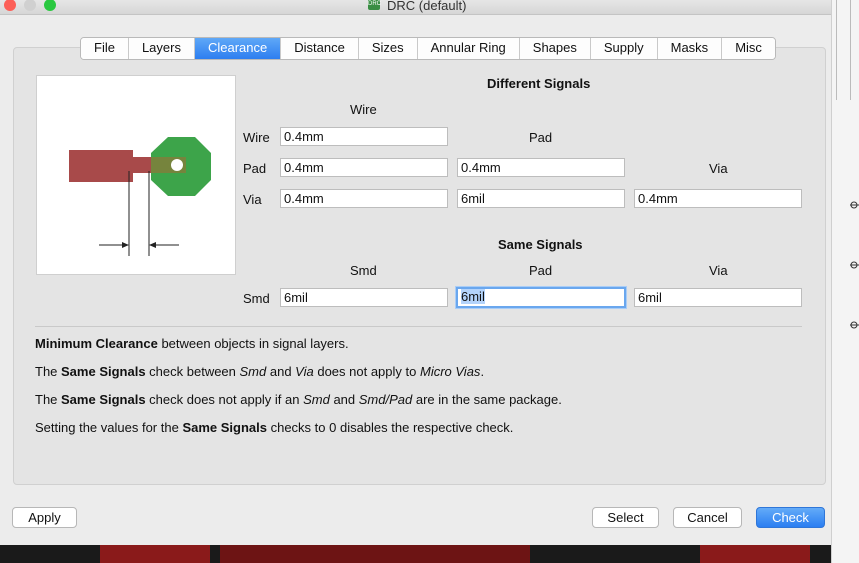 The height and width of the screenshot is (563, 859). I want to click on pad-wire-field: 0.4mm, so click(364, 167).